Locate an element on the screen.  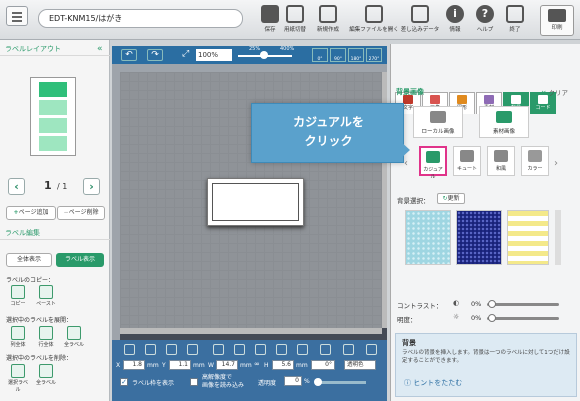
brightness-knob is located at coordinates (492, 318).